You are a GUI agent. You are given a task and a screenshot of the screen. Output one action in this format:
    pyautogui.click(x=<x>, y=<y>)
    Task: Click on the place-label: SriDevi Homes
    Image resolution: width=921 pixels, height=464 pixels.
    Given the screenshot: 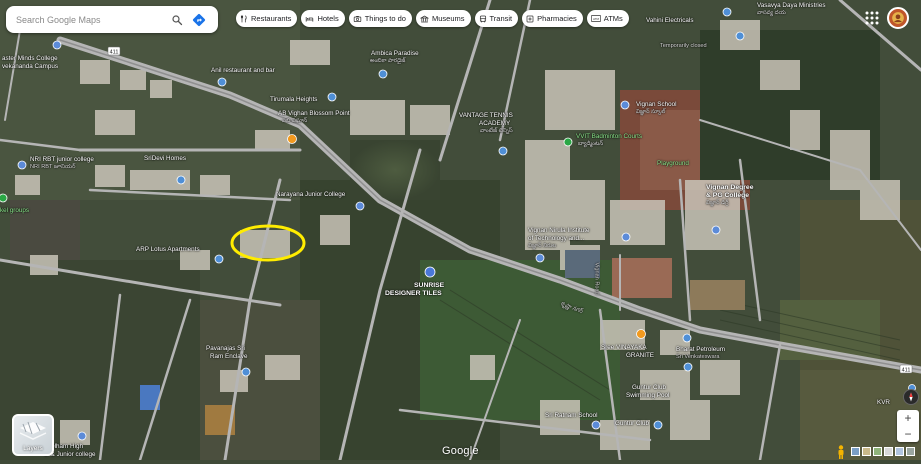 What is the action you would take?
    pyautogui.click(x=165, y=158)
    